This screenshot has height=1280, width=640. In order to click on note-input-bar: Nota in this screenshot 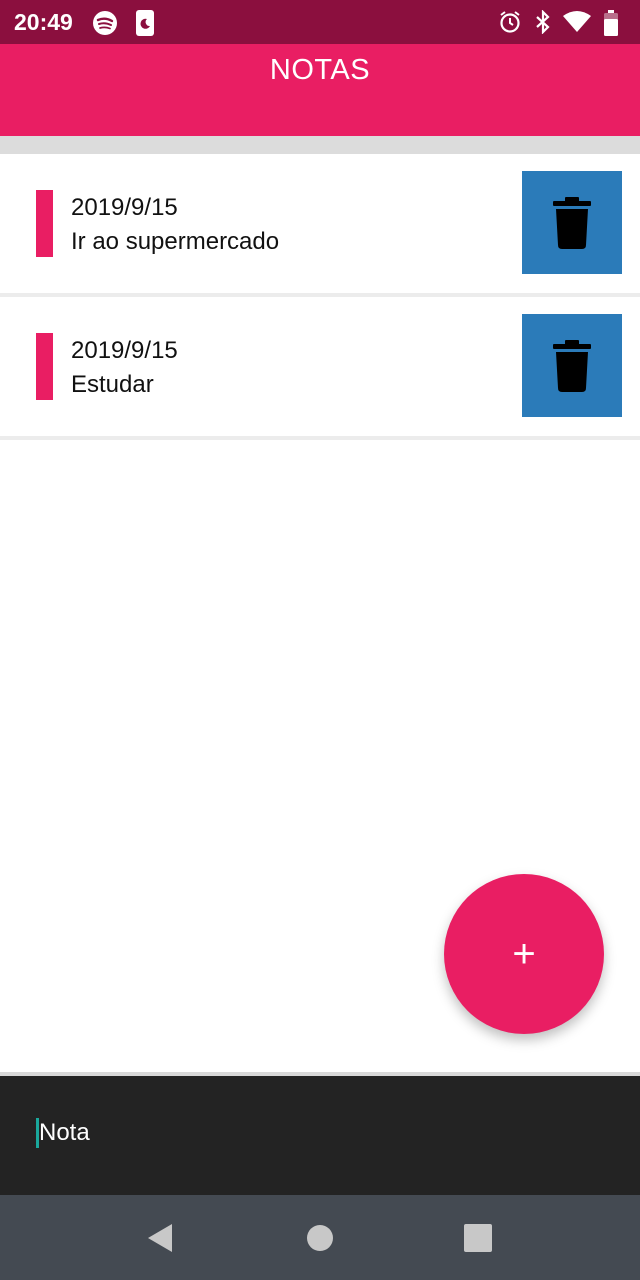, I will do `click(320, 1133)`.